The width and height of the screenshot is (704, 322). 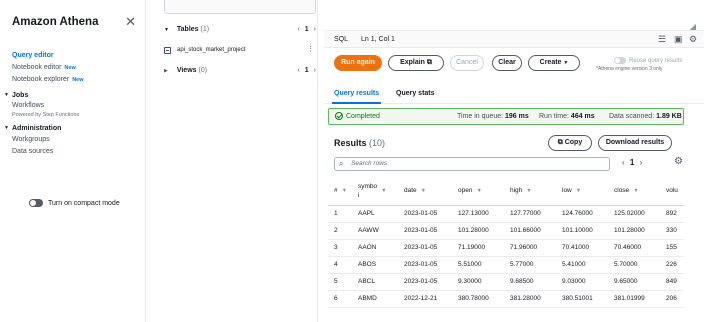 I want to click on status-completed: Completed, so click(x=357, y=116).